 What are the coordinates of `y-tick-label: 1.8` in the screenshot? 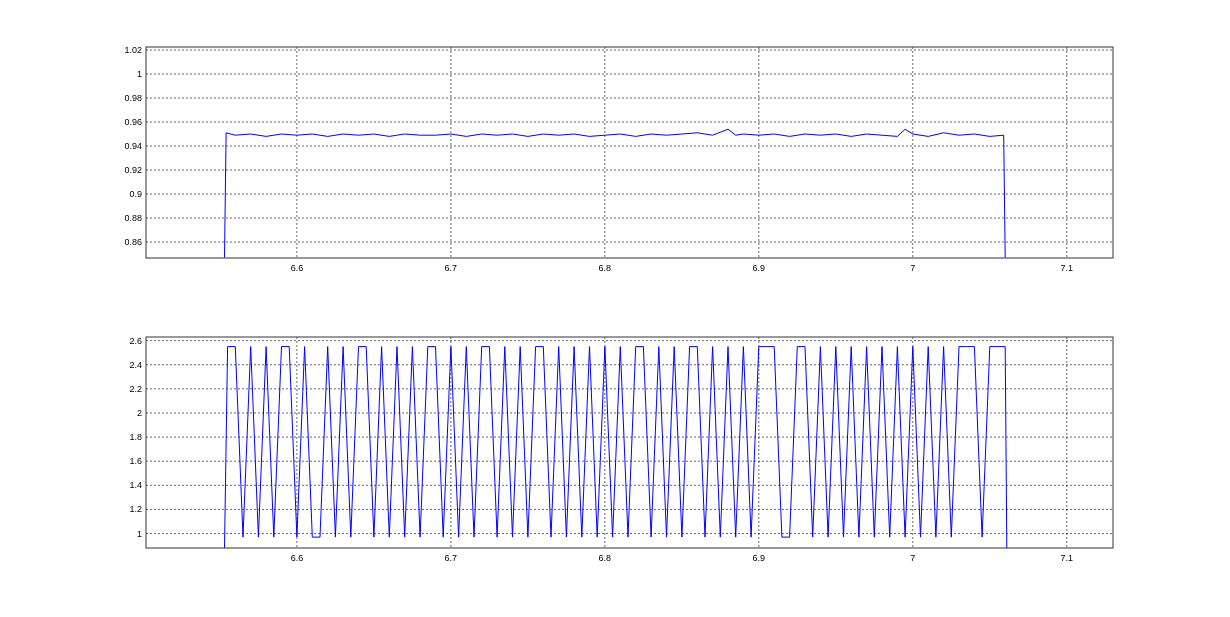 It's located at (135, 437).